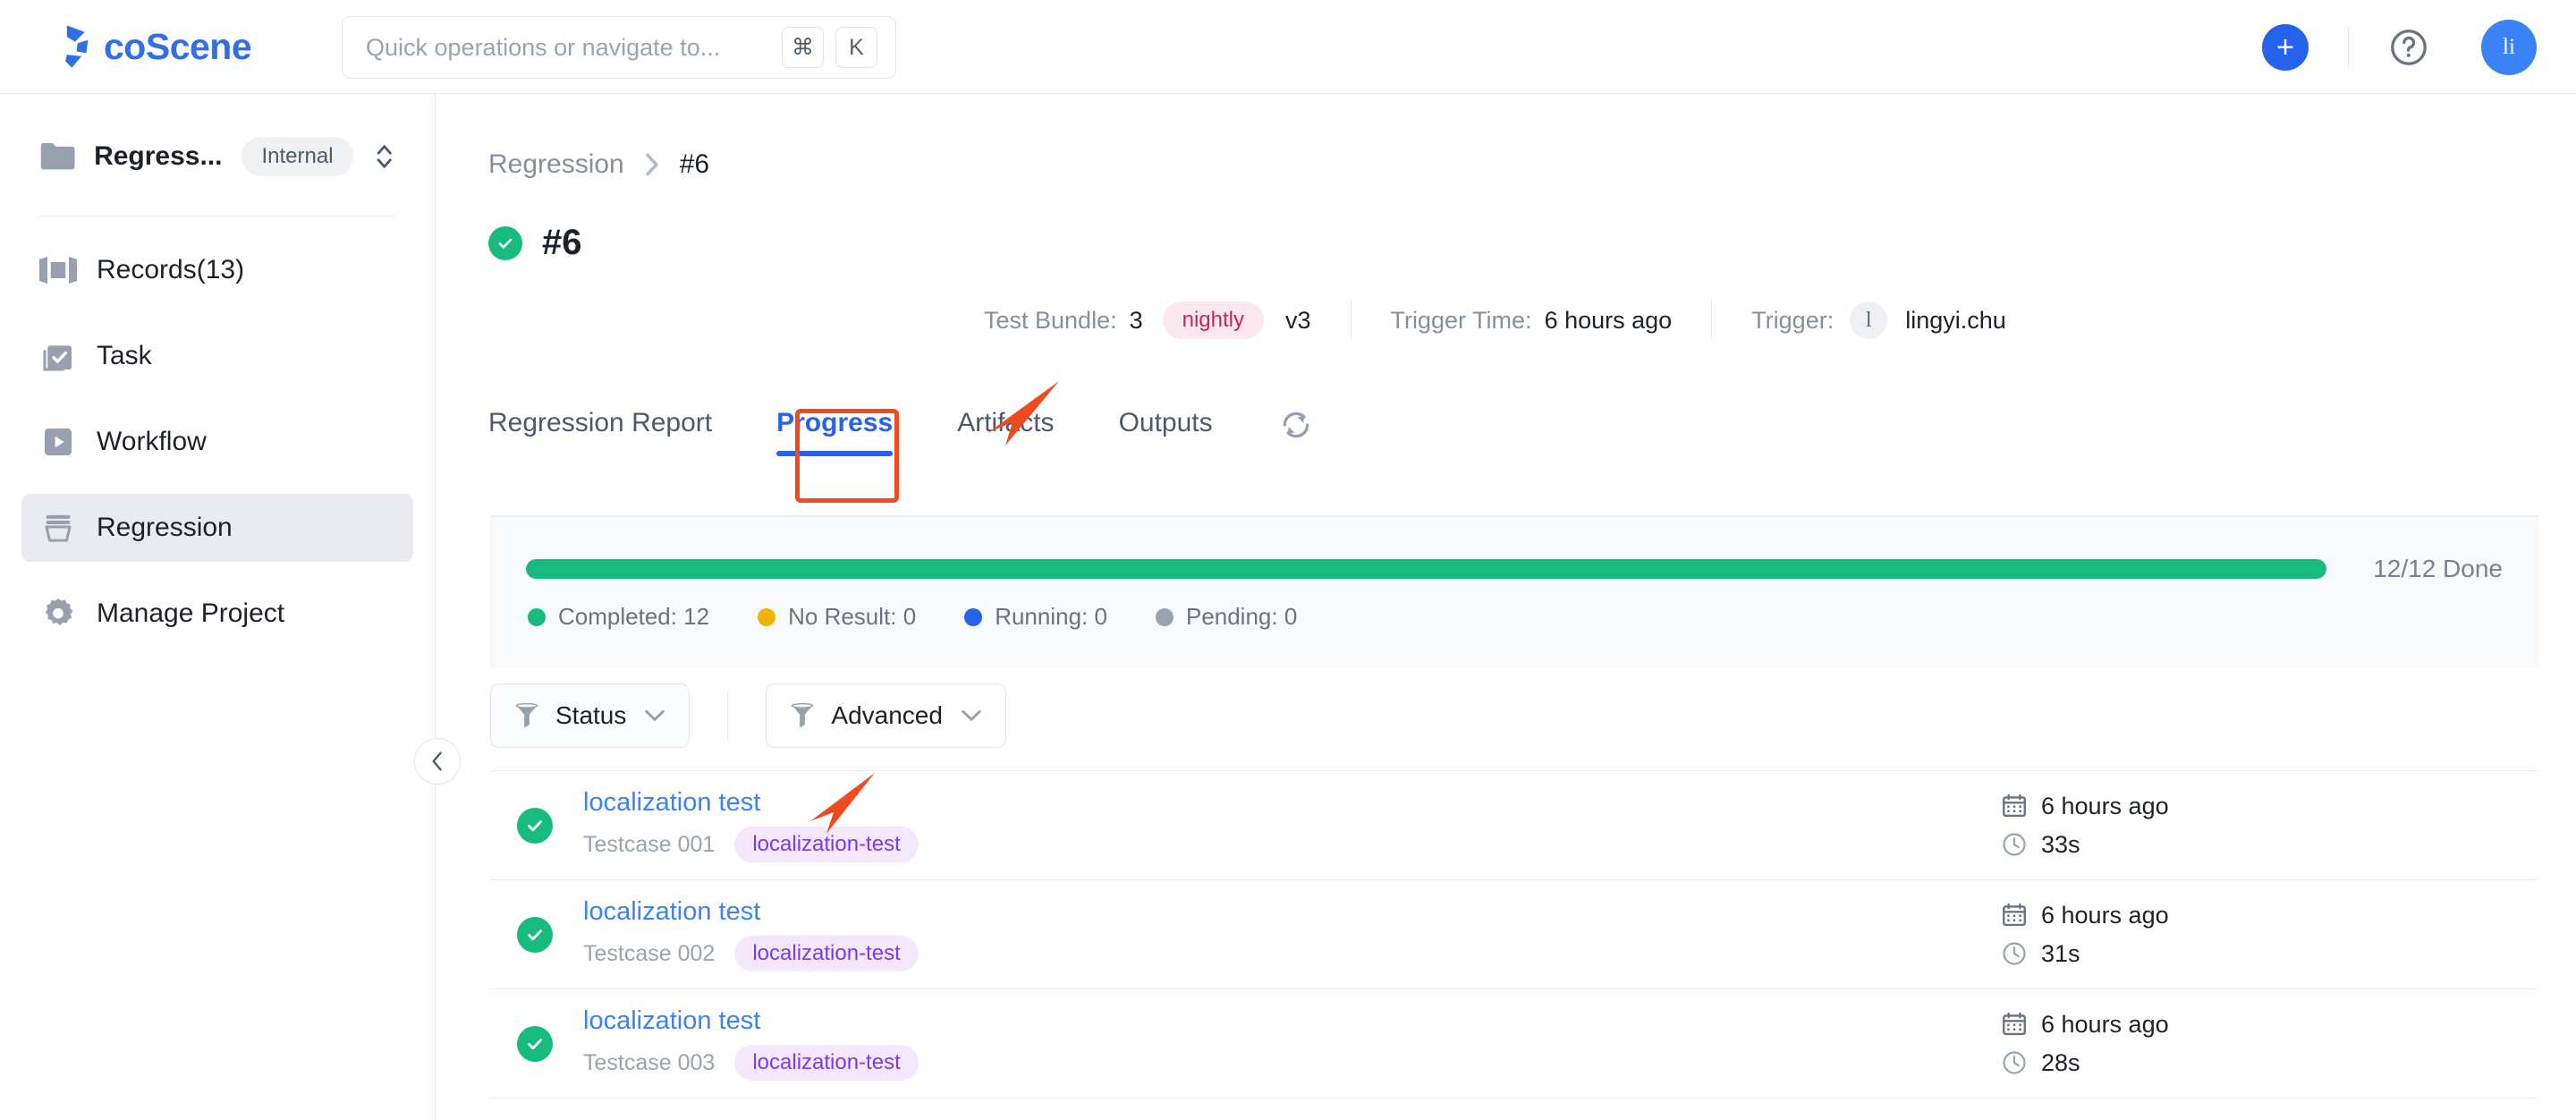 The height and width of the screenshot is (1120, 2576). What do you see at coordinates (886, 715) in the screenshot?
I see `advanced-filter-button: Advanced` at bounding box center [886, 715].